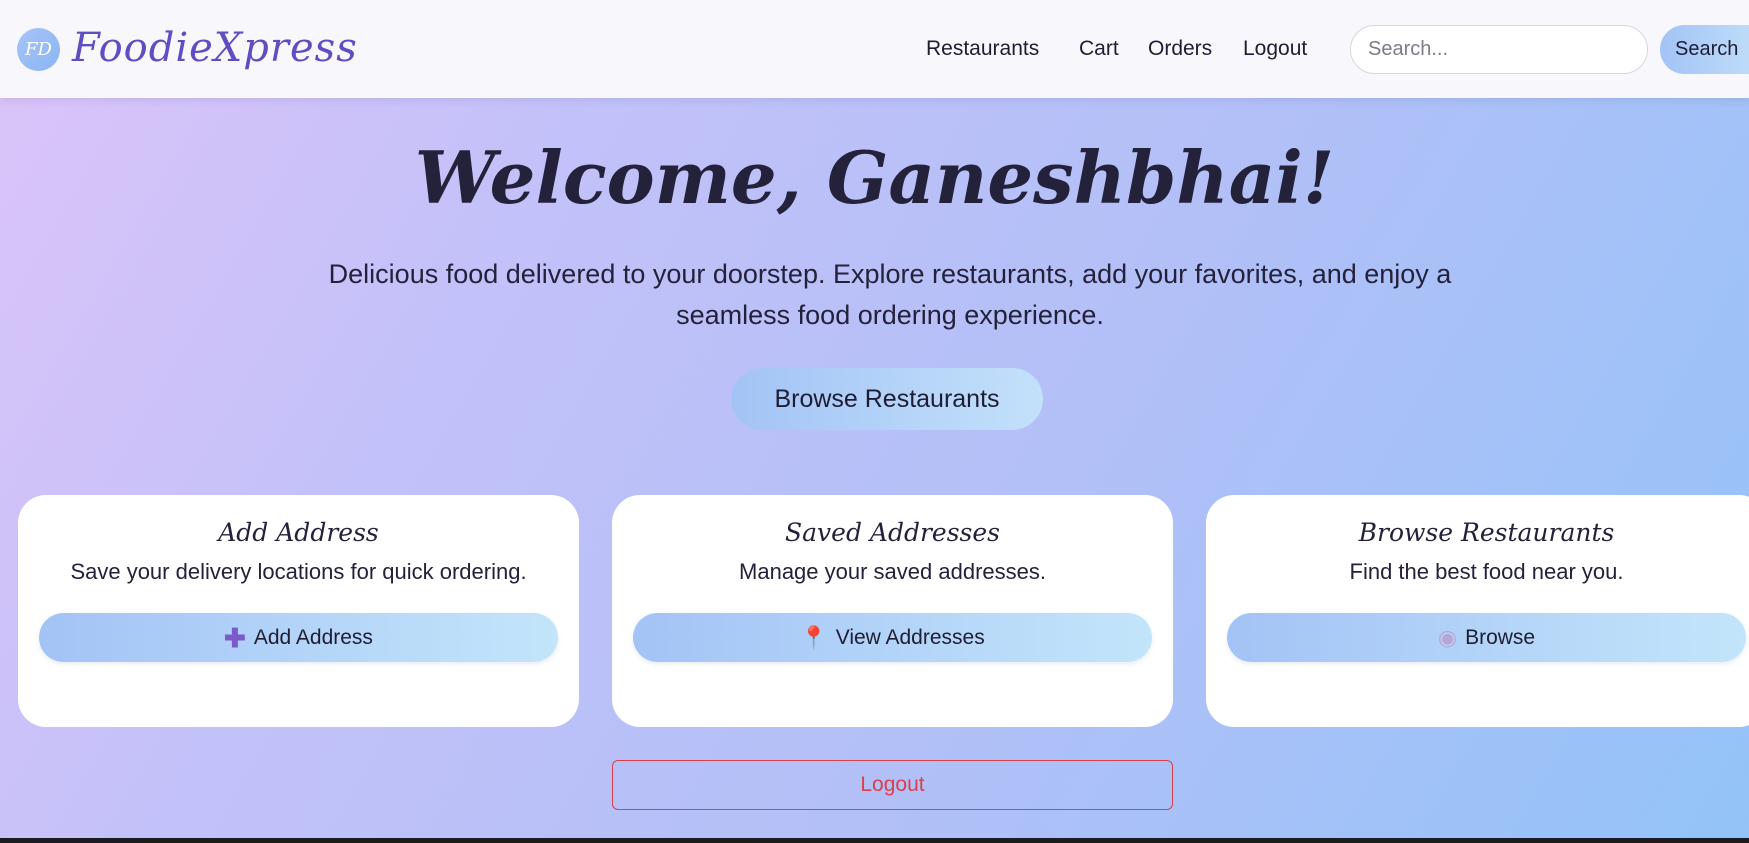  Describe the element at coordinates (874, 840) in the screenshot. I see `bottom-edge-bar` at that location.